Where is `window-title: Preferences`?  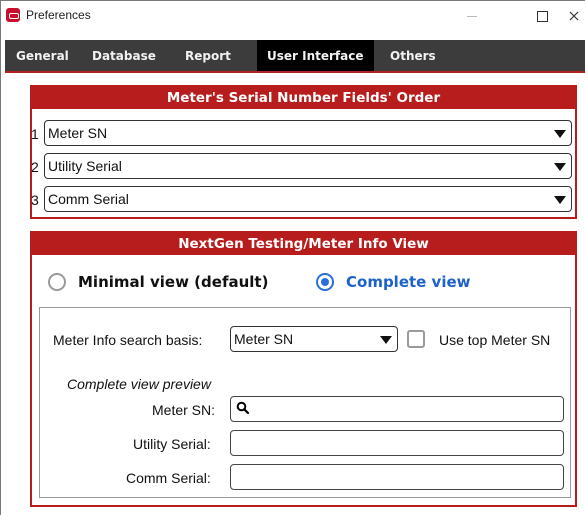 window-title: Preferences is located at coordinates (58, 15).